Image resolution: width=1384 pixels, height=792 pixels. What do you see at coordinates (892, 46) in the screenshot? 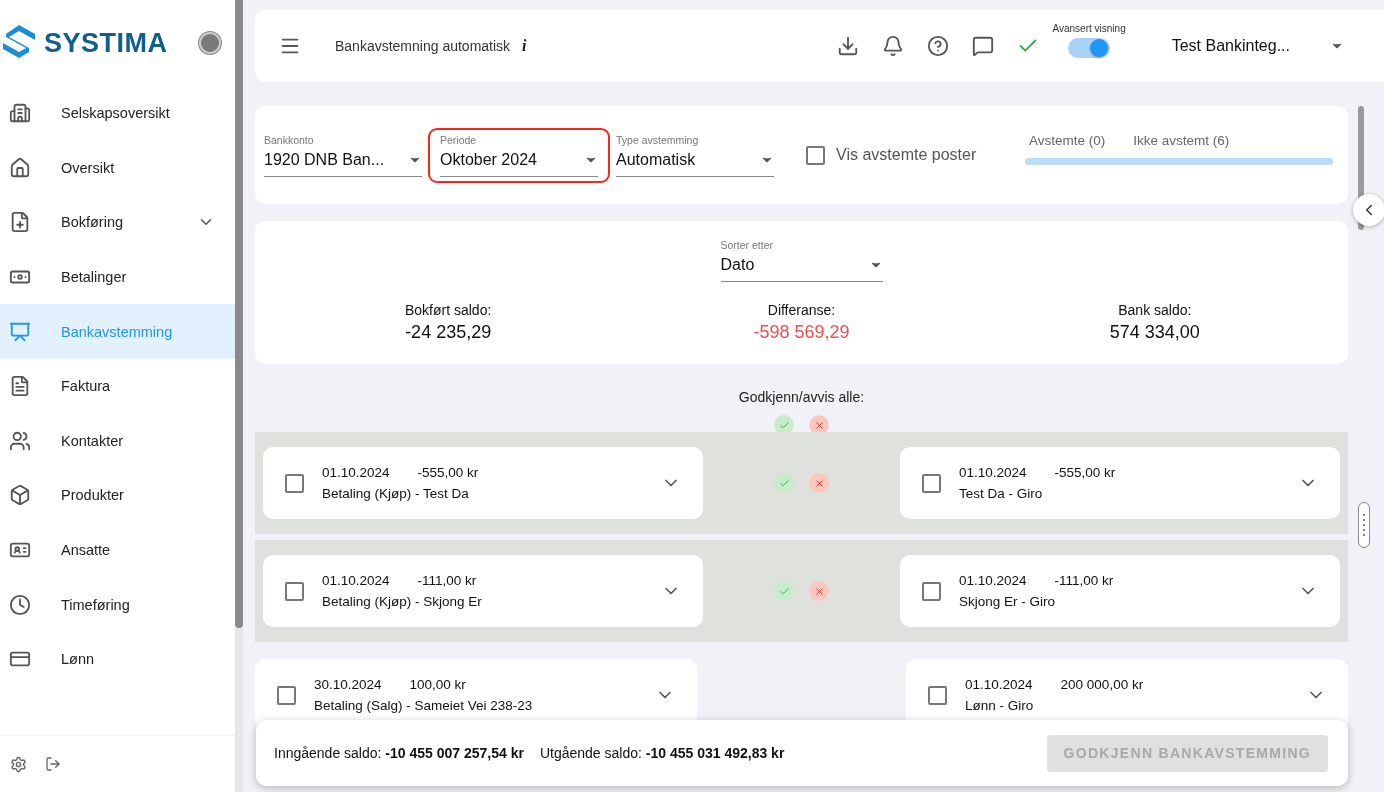
I see `bell-icon` at bounding box center [892, 46].